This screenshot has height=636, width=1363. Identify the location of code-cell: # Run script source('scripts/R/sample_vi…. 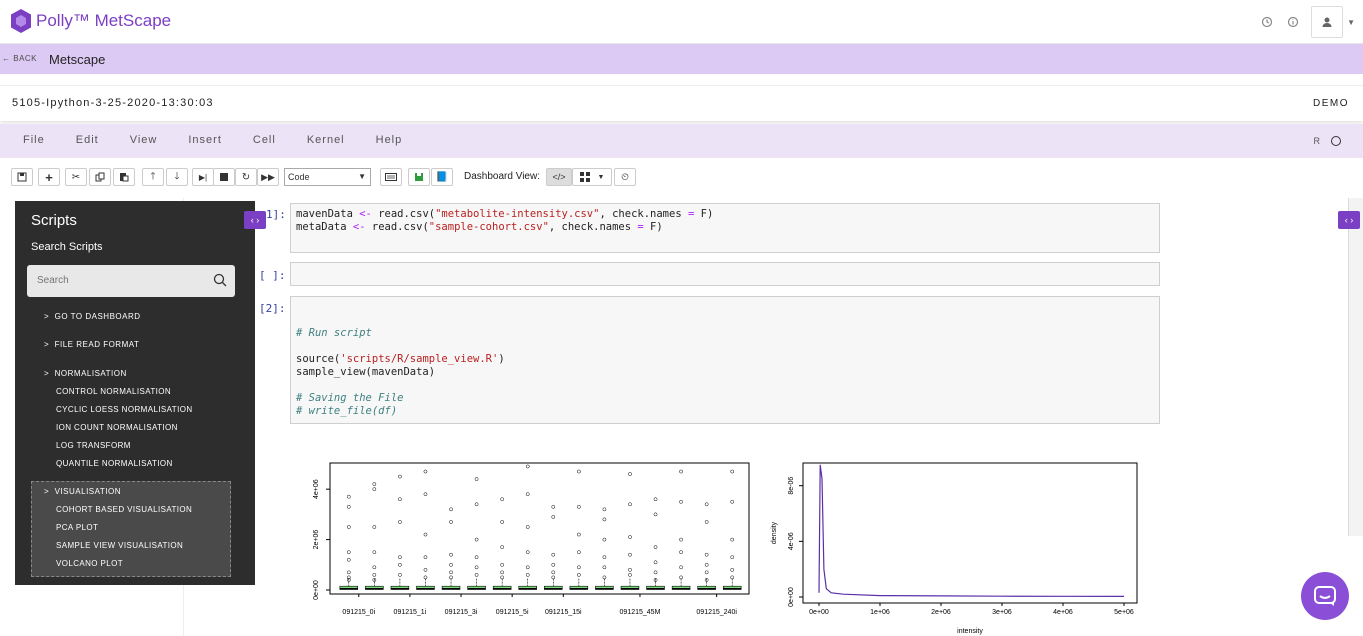
(725, 360).